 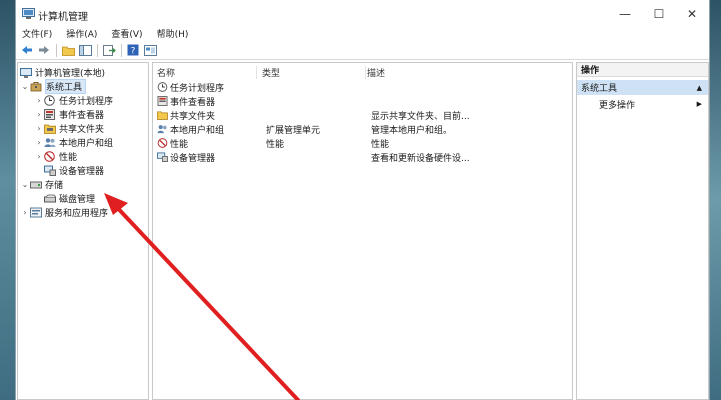 I want to click on chevron-right-icon: ▶, so click(x=699, y=104).